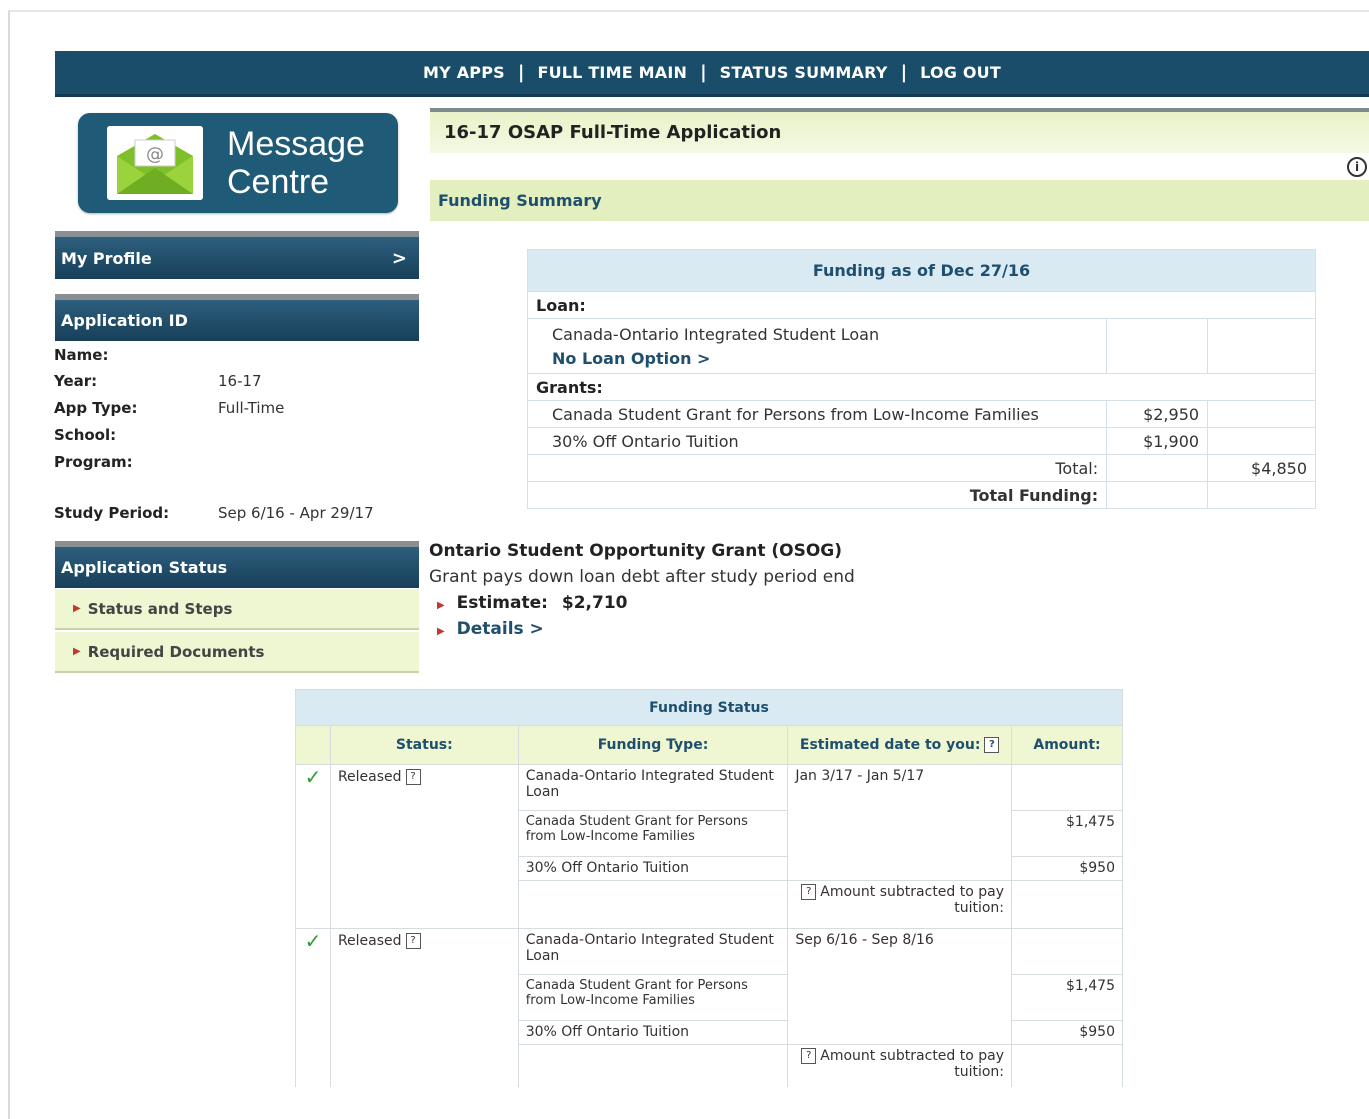  What do you see at coordinates (158, 381) in the screenshot?
I see `info-row-year: Year: 16-17` at bounding box center [158, 381].